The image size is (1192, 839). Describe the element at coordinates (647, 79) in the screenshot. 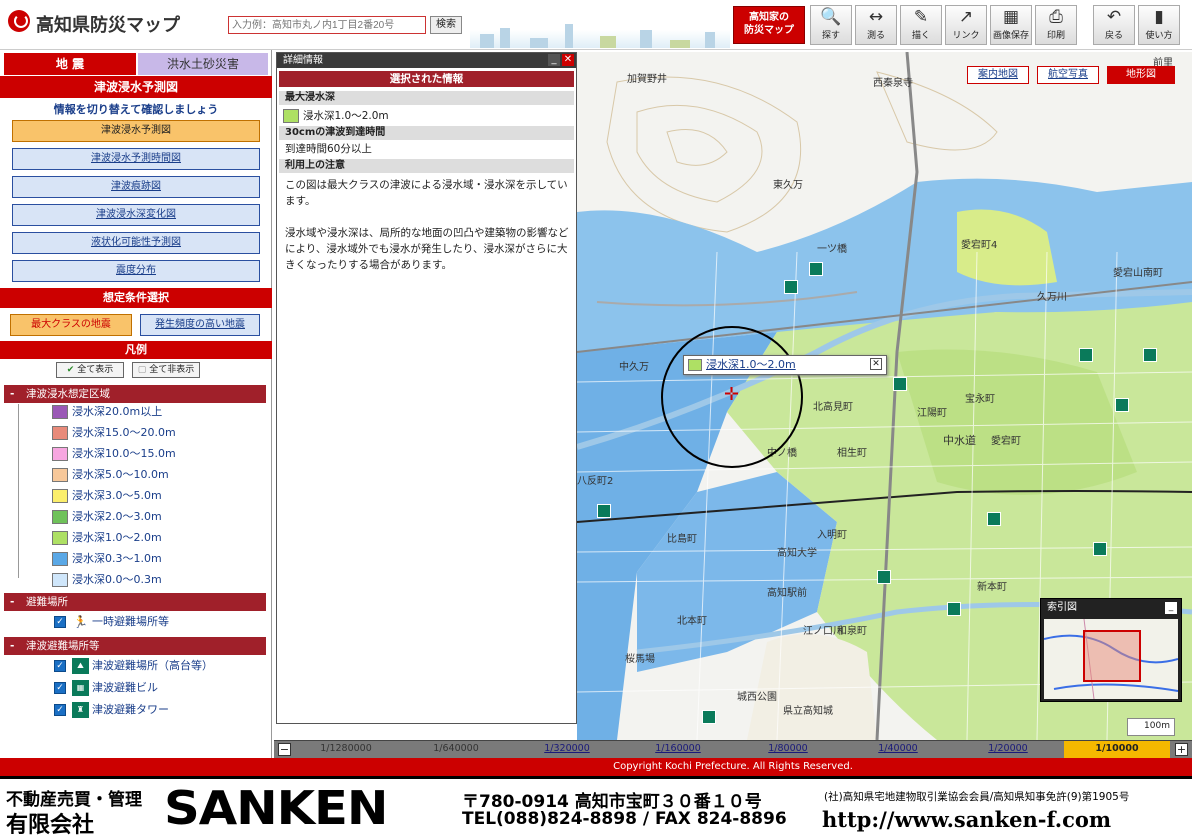

I see `map-label: 加賀野井` at that location.